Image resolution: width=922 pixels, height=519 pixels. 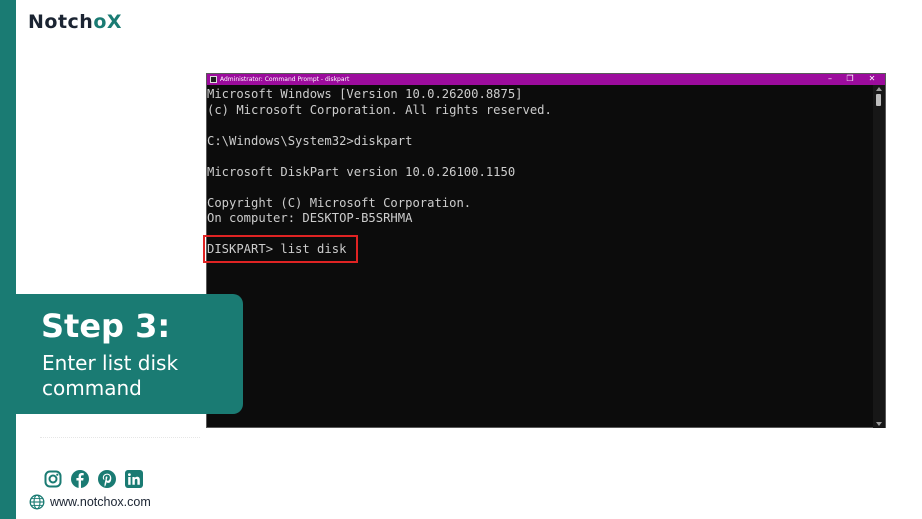 I want to click on console-line: C:\Windows\System32>diskpart, so click(x=310, y=140).